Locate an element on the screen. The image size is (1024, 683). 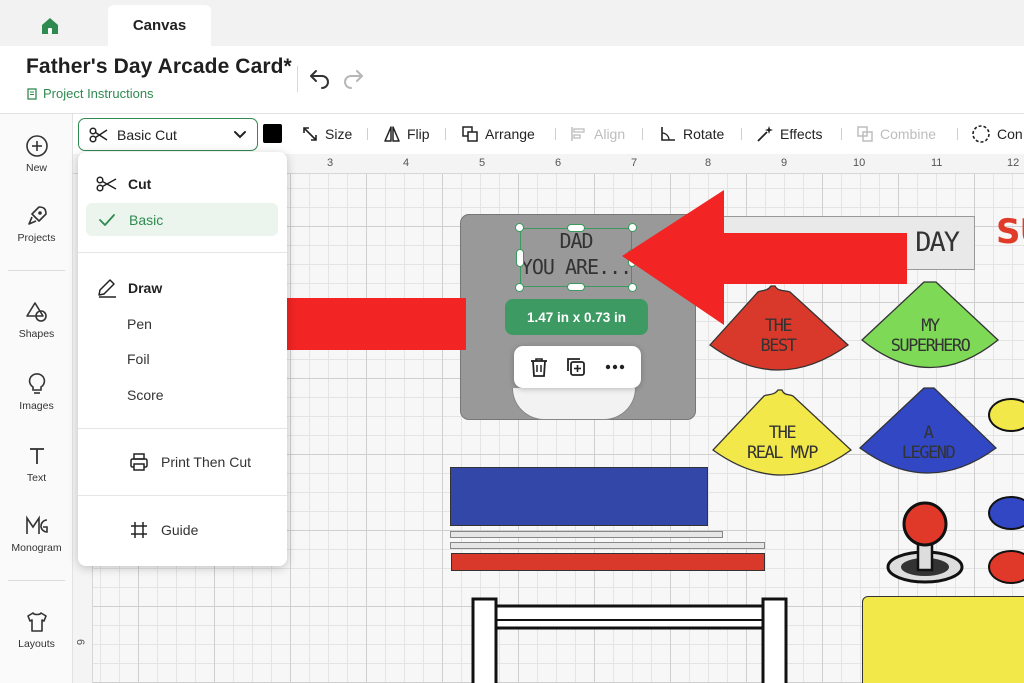
pennant-line-1: A is located at coordinates (928, 433).